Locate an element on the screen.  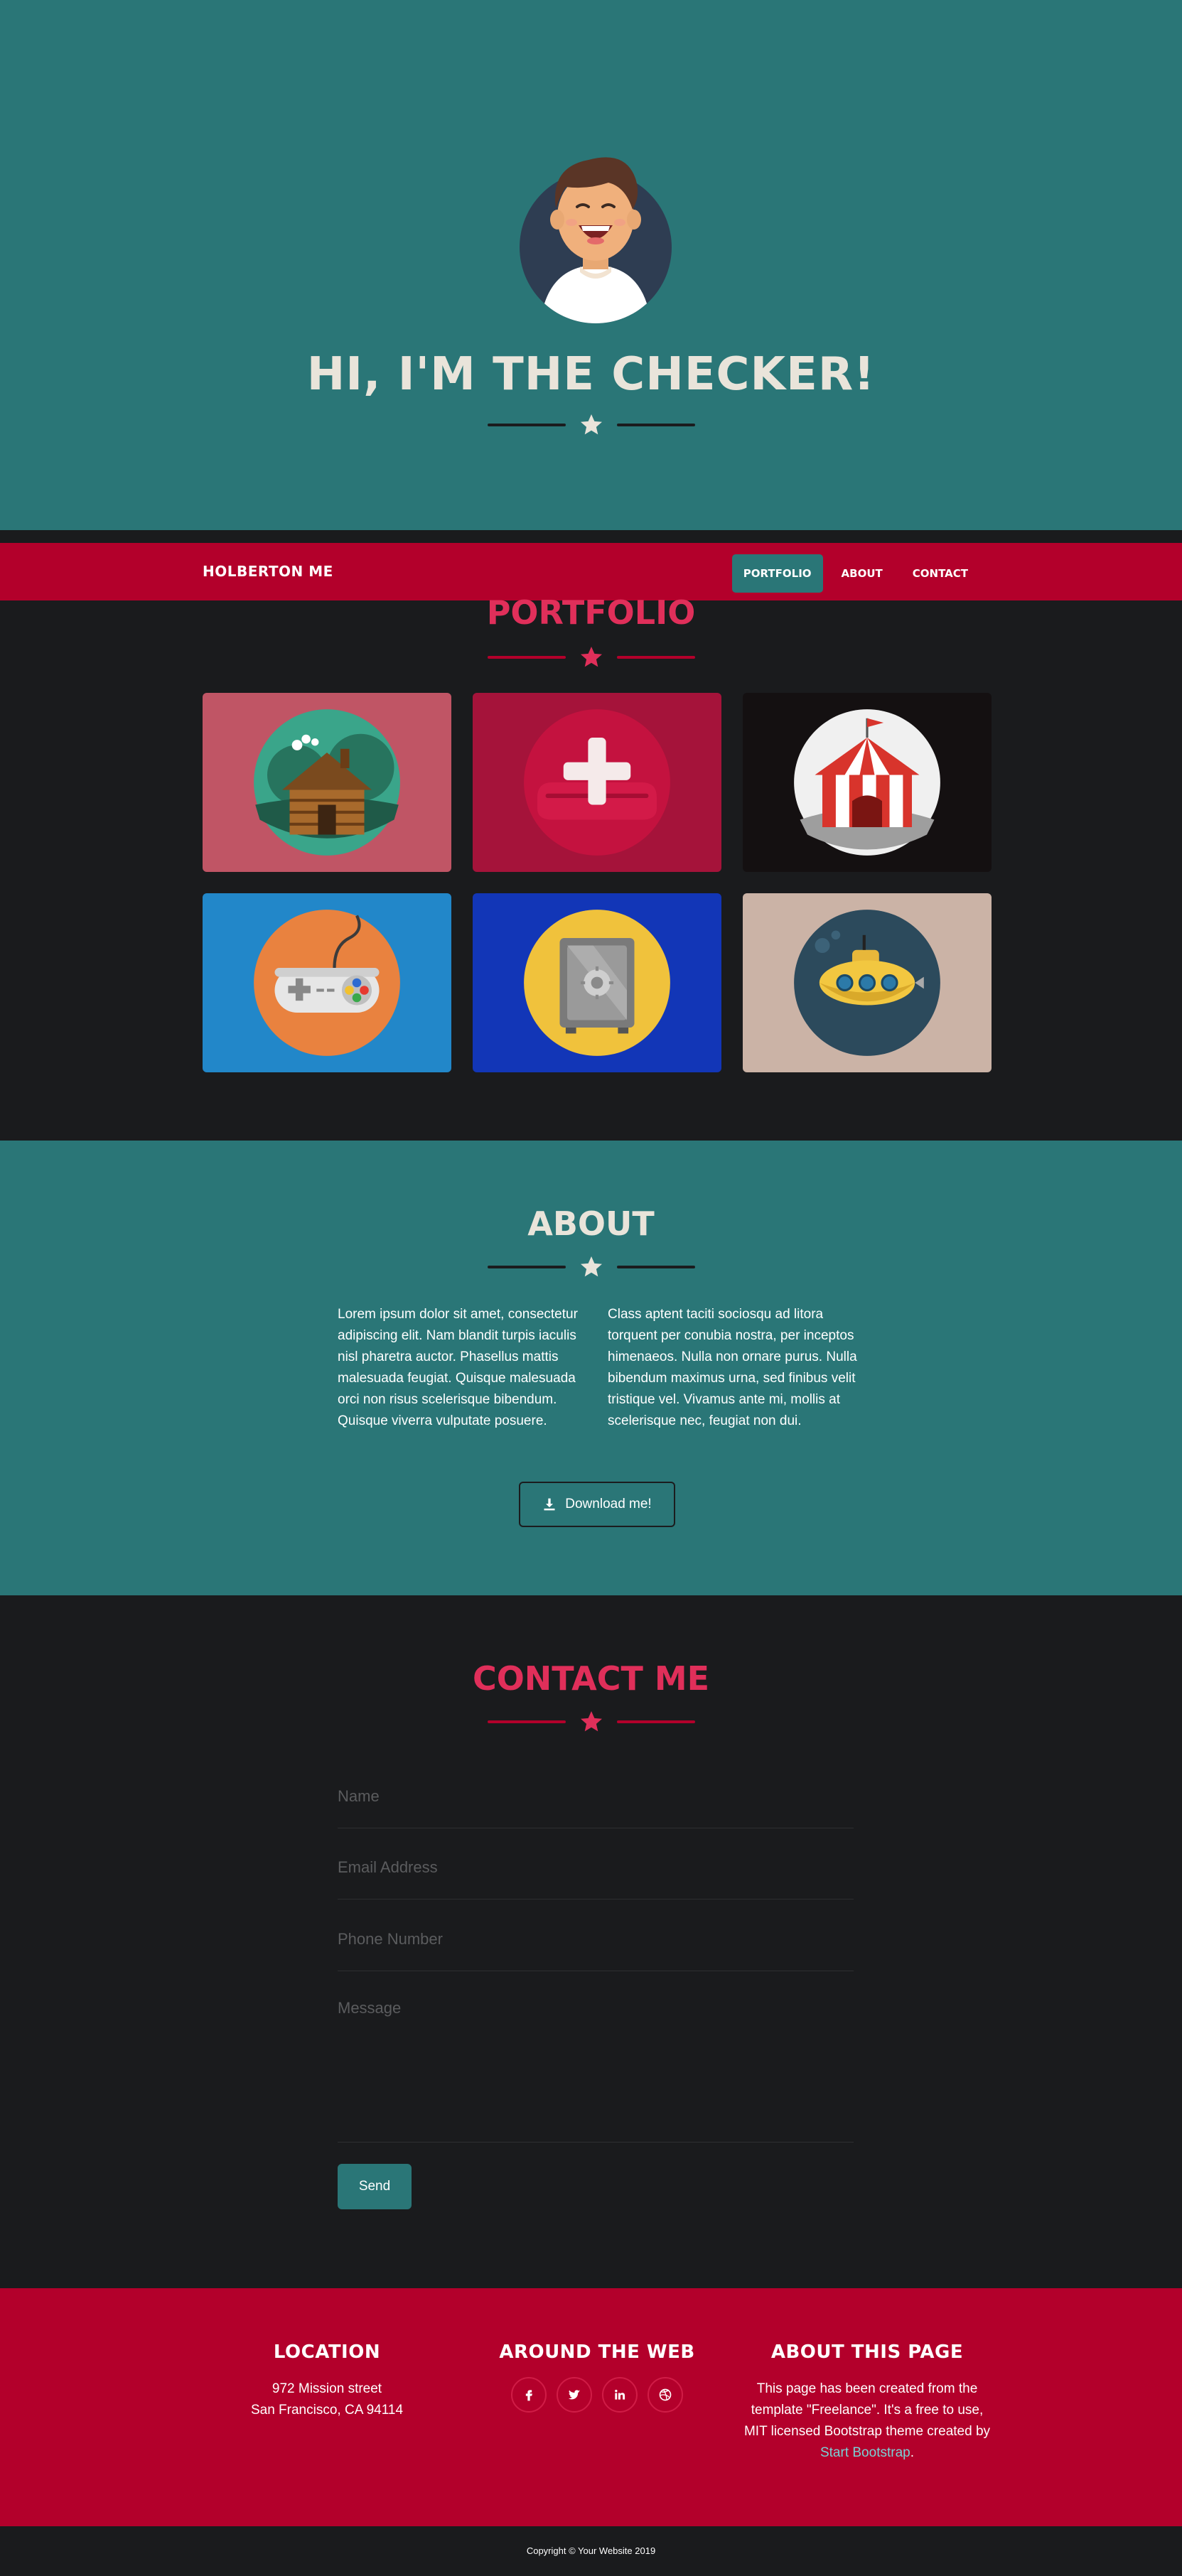
portfolio-item-safe is located at coordinates (597, 982).